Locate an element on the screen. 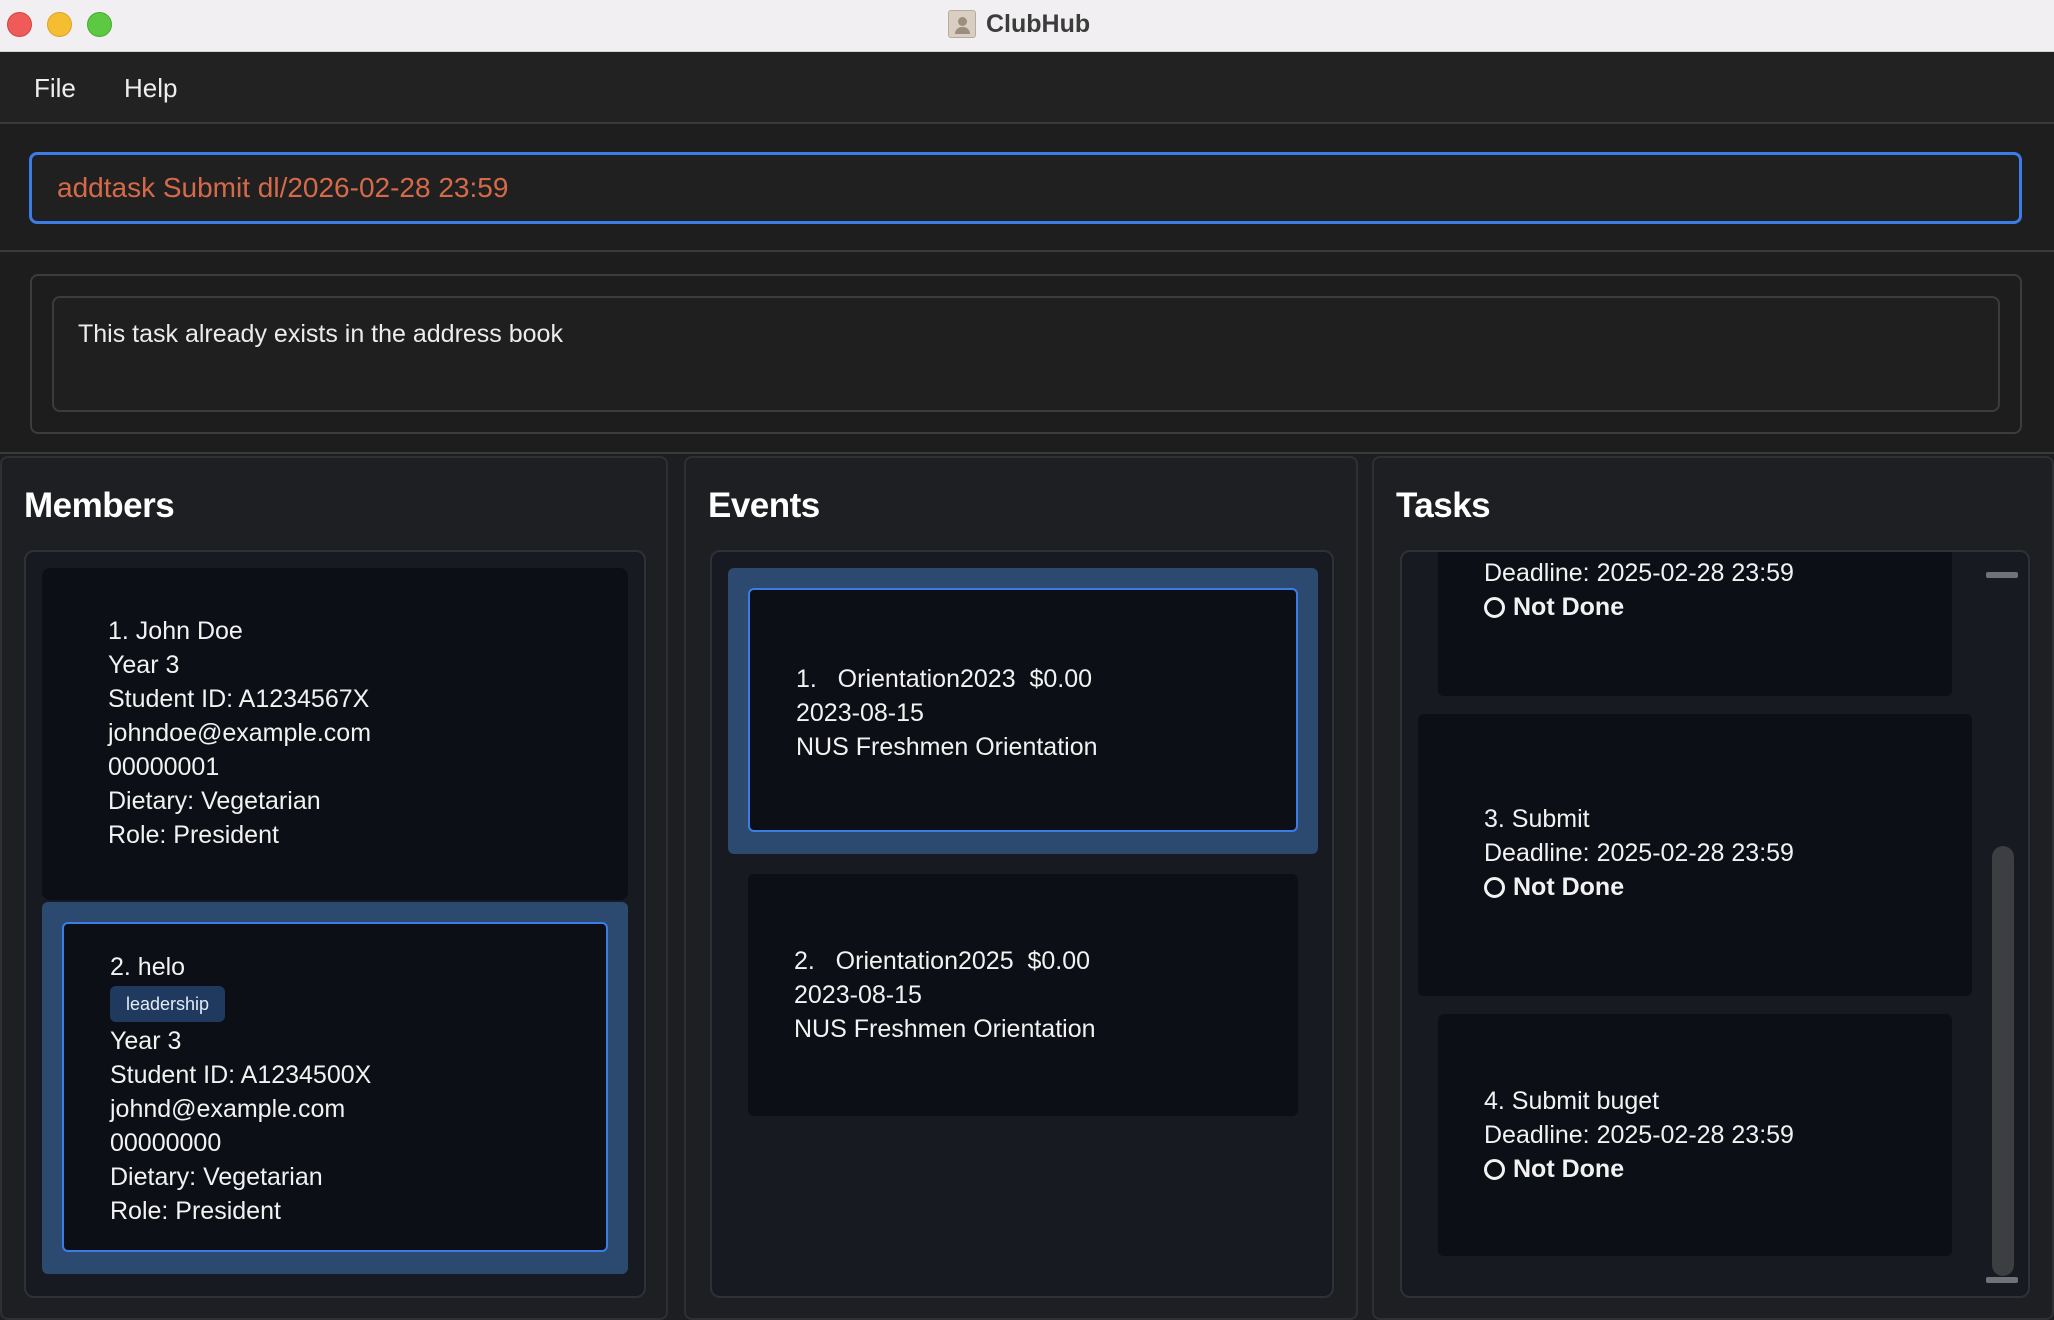 This screenshot has height=1320, width=2054. scroll-up-button is located at coordinates (2002, 575).